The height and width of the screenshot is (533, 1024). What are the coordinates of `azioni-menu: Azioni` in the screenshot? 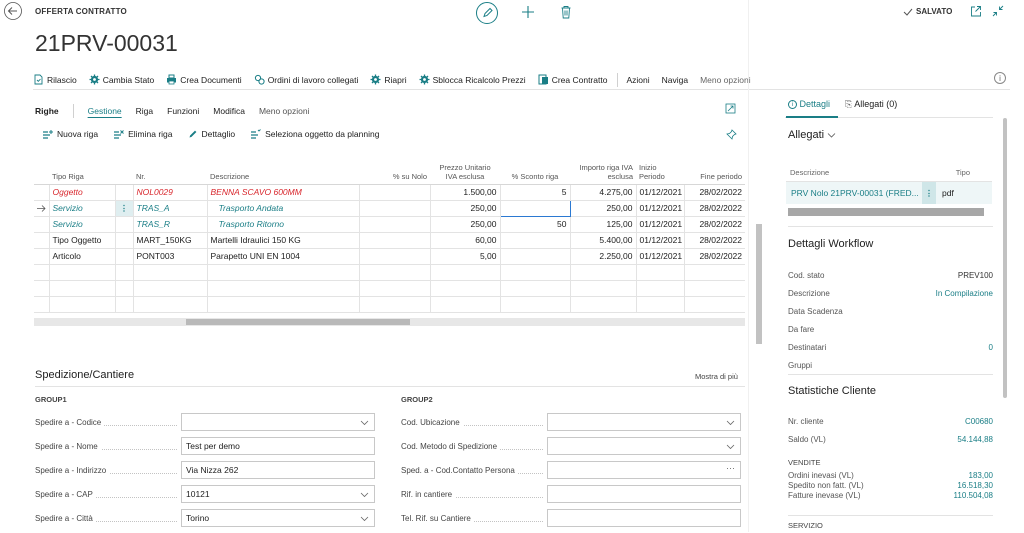 It's located at (637, 80).